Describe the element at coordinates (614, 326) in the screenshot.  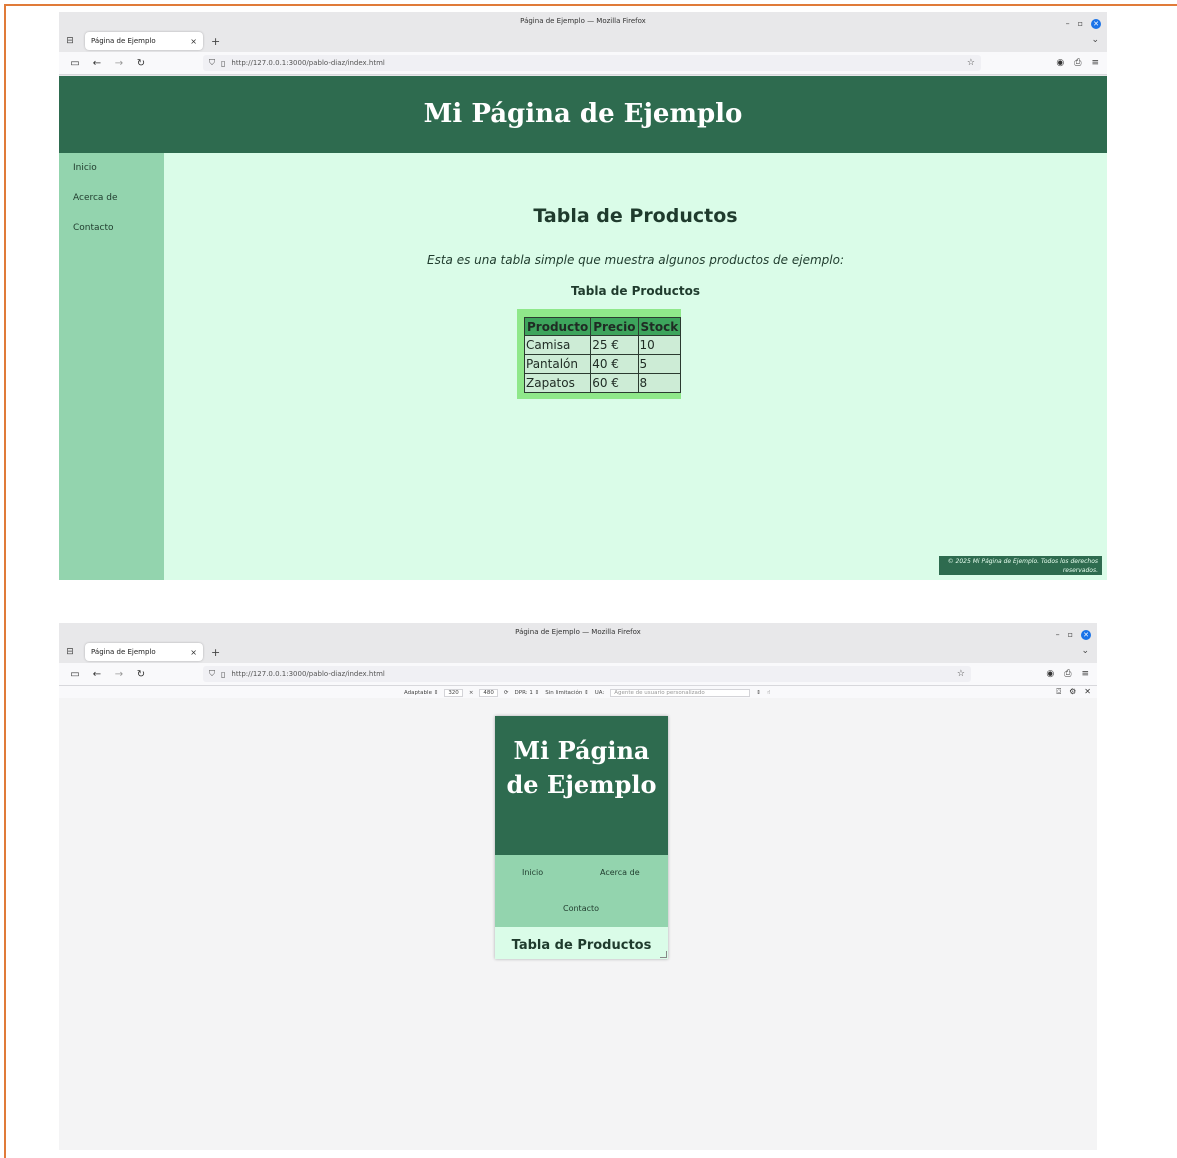
I see `column-header: Precio` at that location.